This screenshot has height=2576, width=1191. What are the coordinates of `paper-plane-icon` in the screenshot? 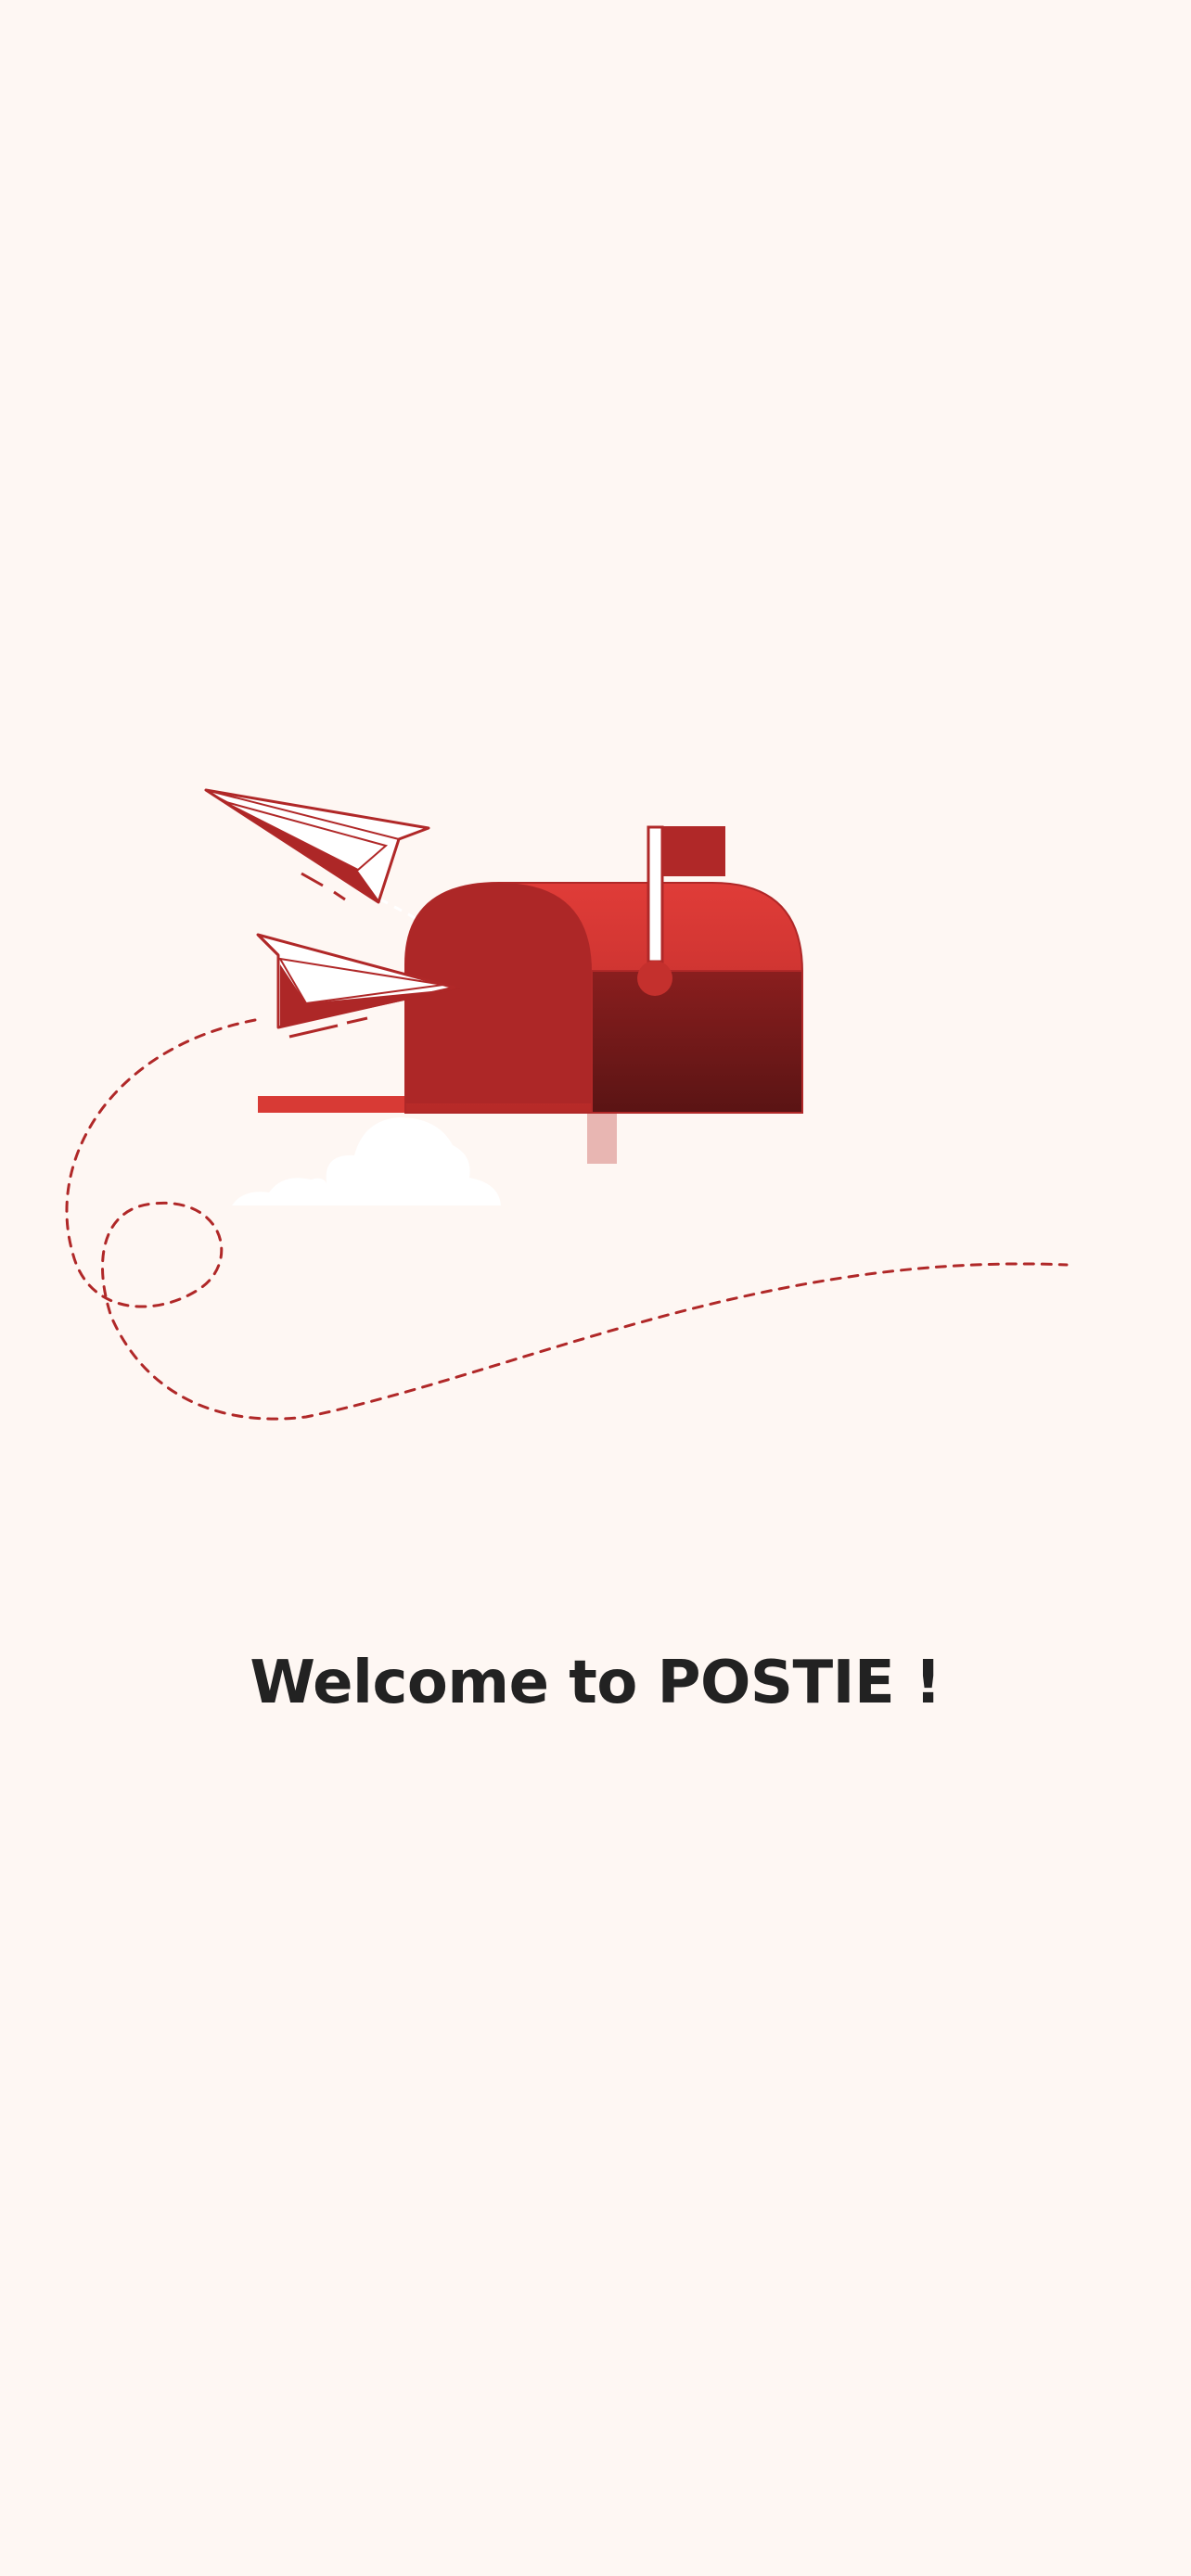 It's located at (317, 846).